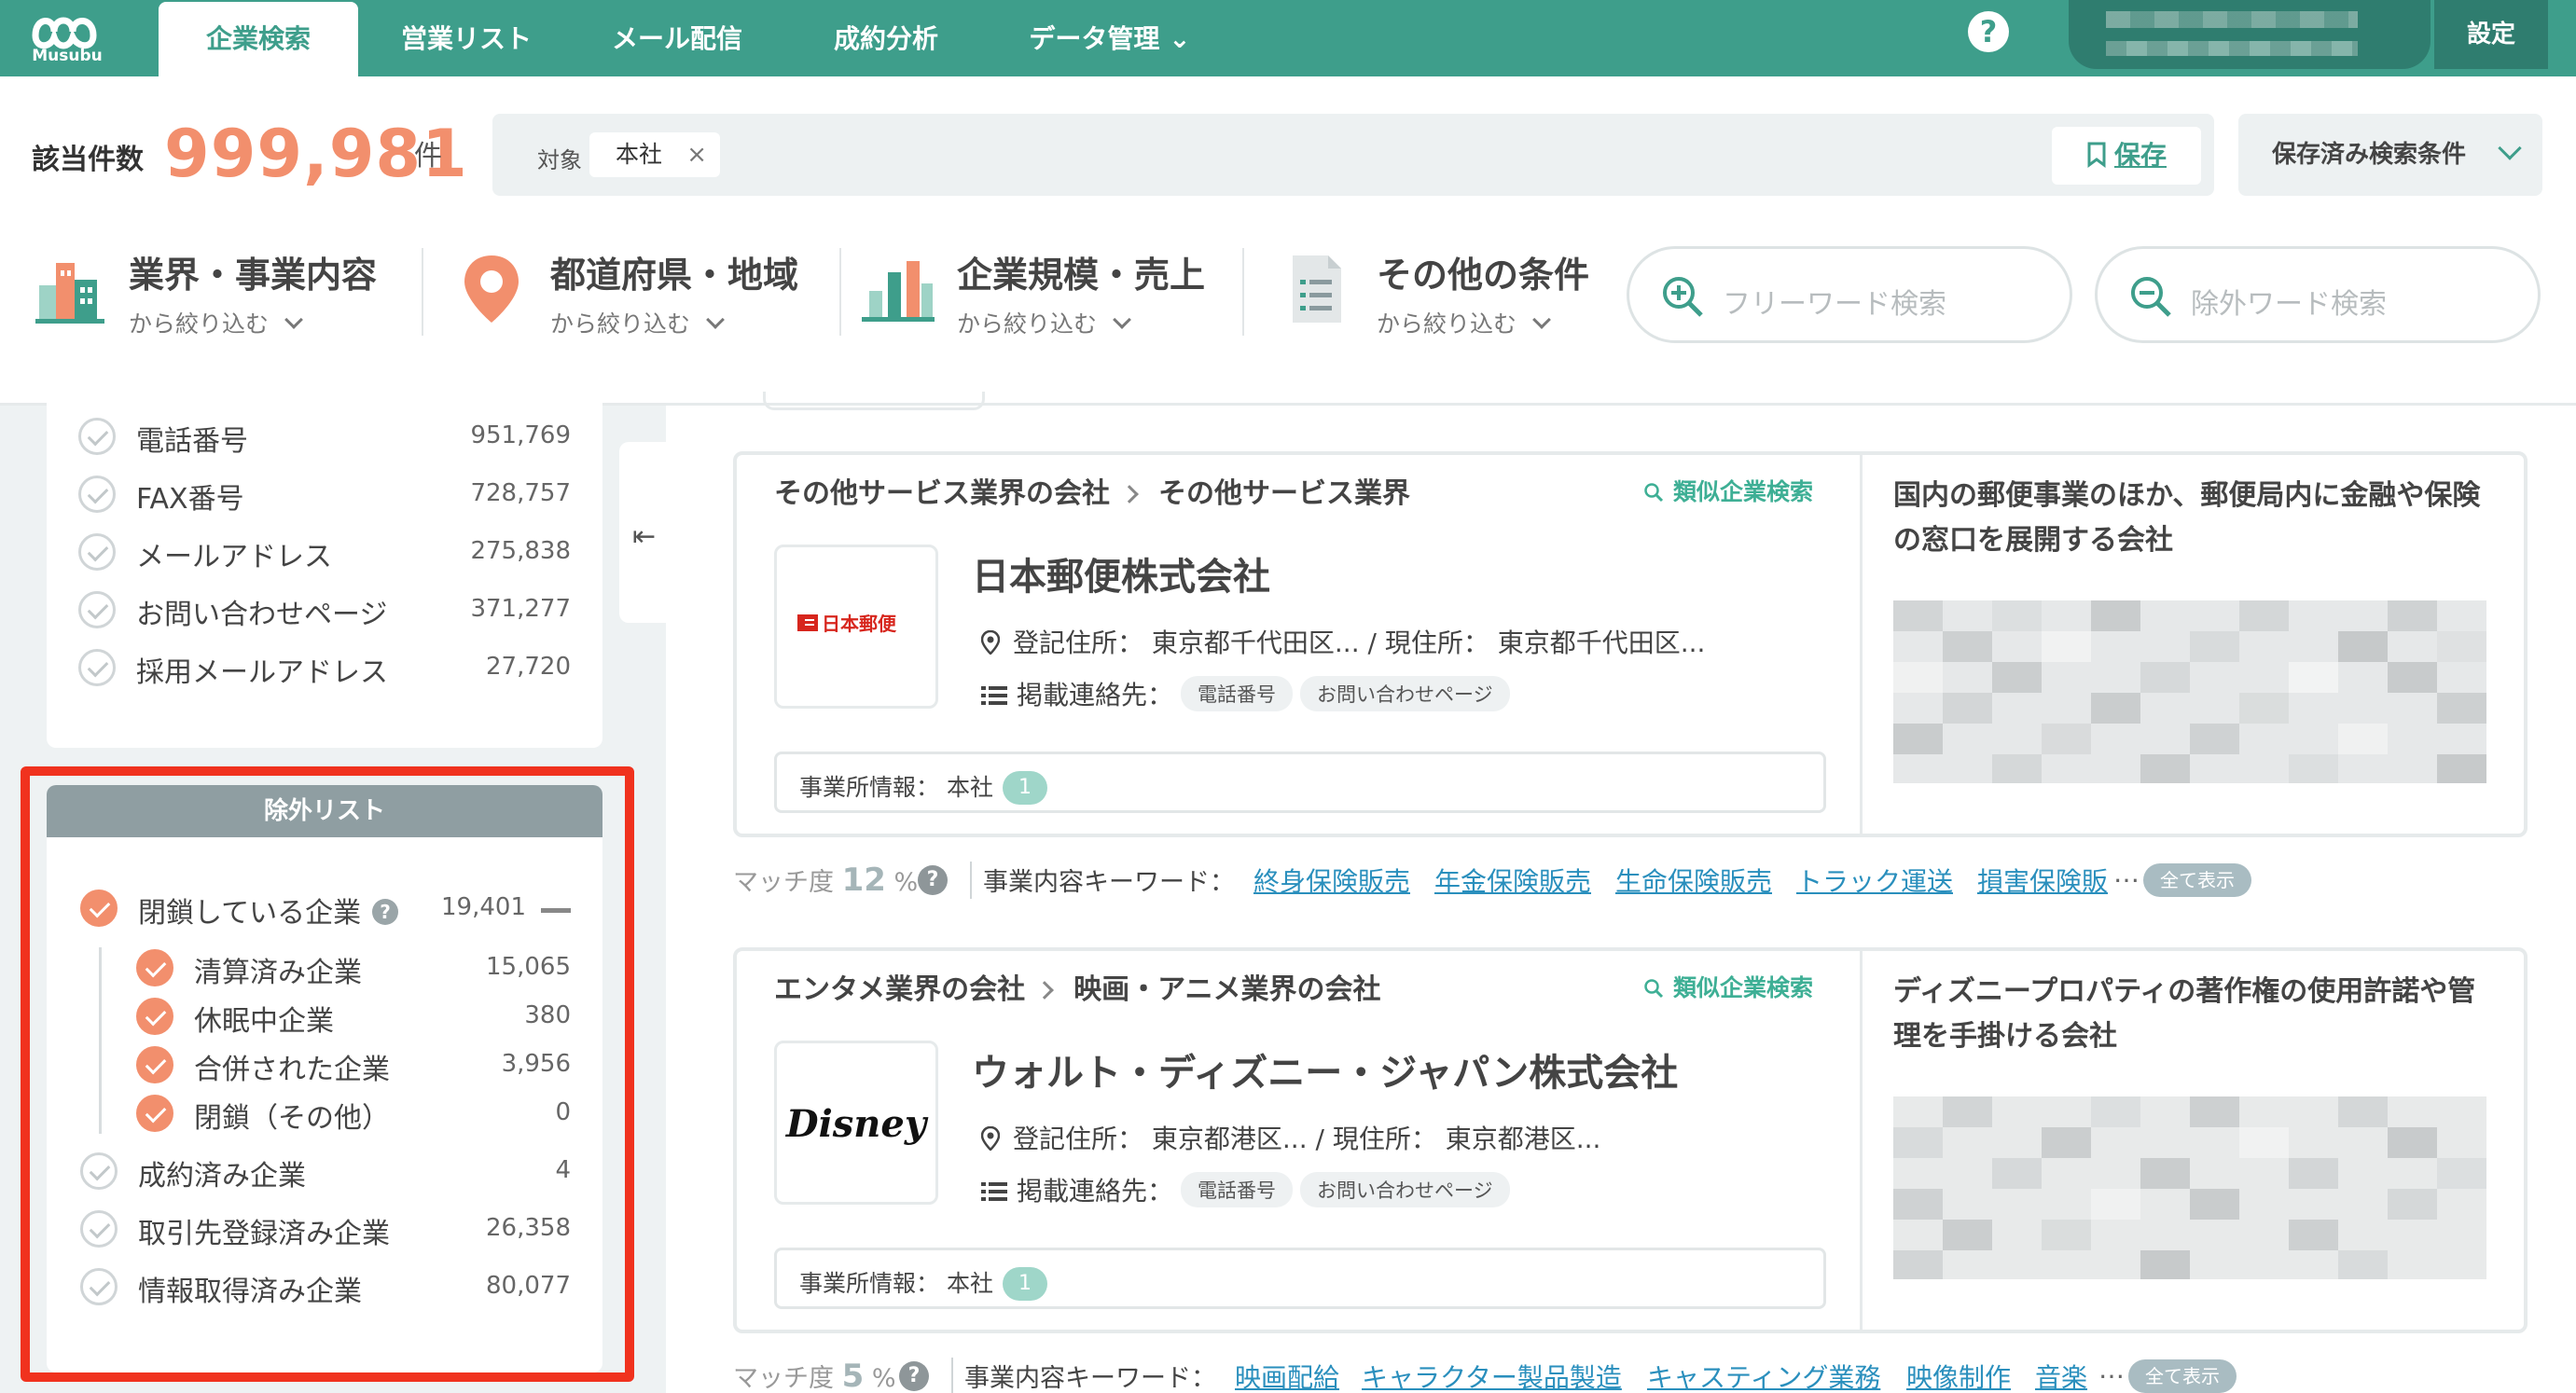 The image size is (2576, 1393). What do you see at coordinates (1092, 494) in the screenshot?
I see `industry-breadcrumb: その他サービス業界の会社 その他サービス業界` at bounding box center [1092, 494].